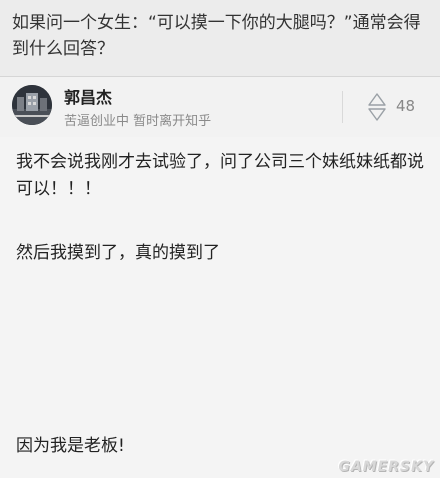  What do you see at coordinates (406, 106) in the screenshot?
I see `vote-count: 48` at bounding box center [406, 106].